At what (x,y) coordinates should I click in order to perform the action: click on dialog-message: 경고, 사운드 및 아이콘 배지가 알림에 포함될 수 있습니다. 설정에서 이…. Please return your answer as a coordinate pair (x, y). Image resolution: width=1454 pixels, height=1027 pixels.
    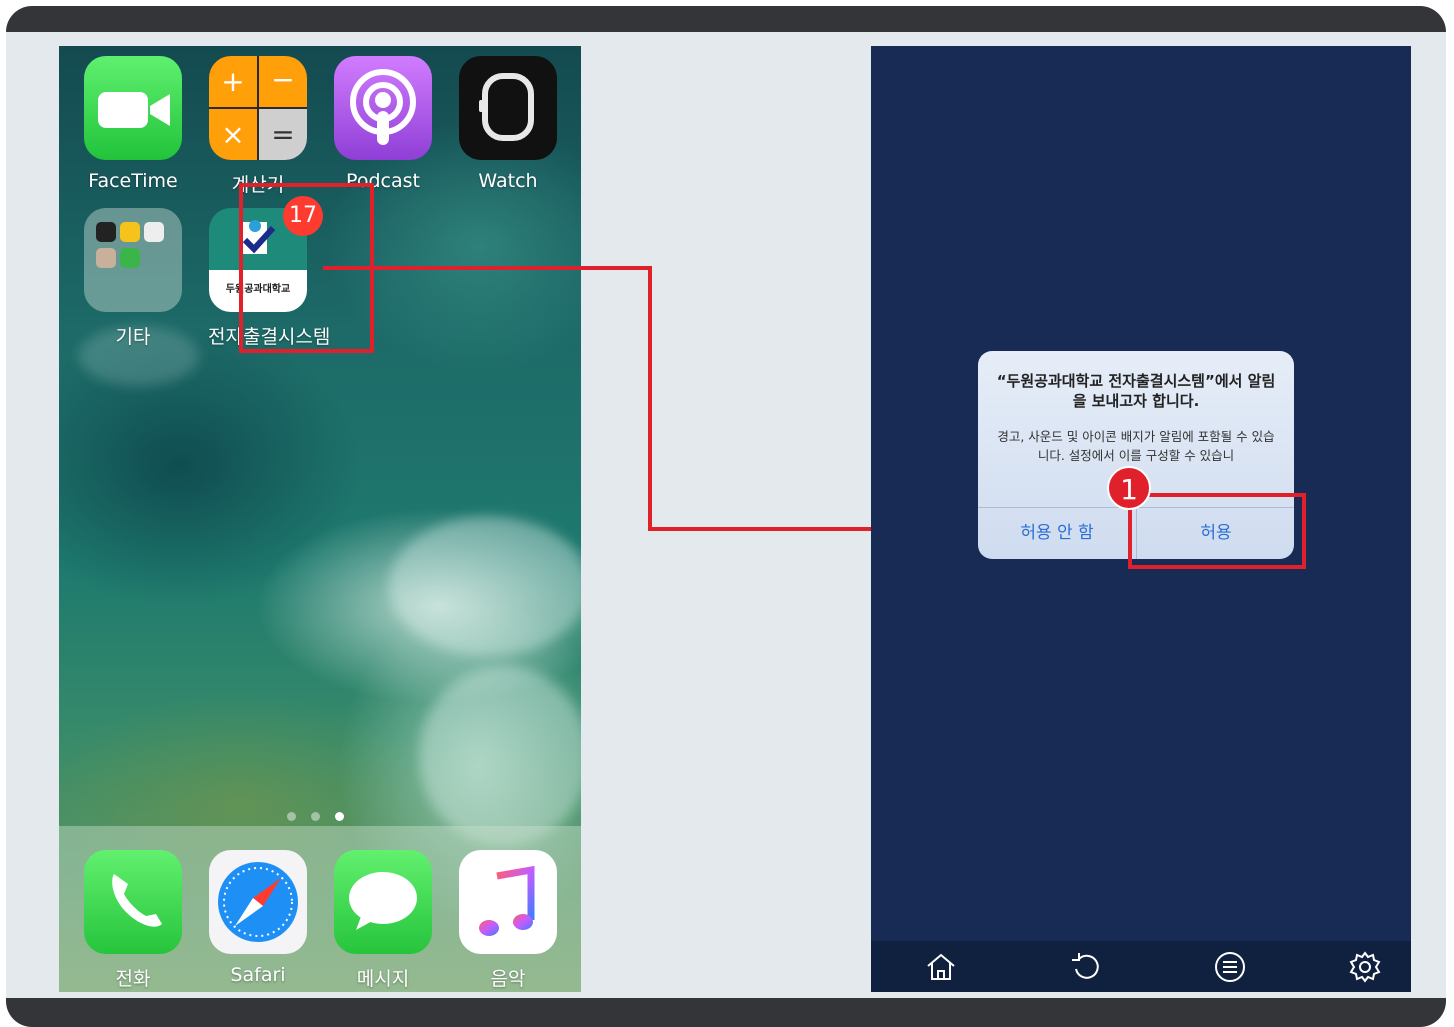
    Looking at the image, I should click on (1136, 446).